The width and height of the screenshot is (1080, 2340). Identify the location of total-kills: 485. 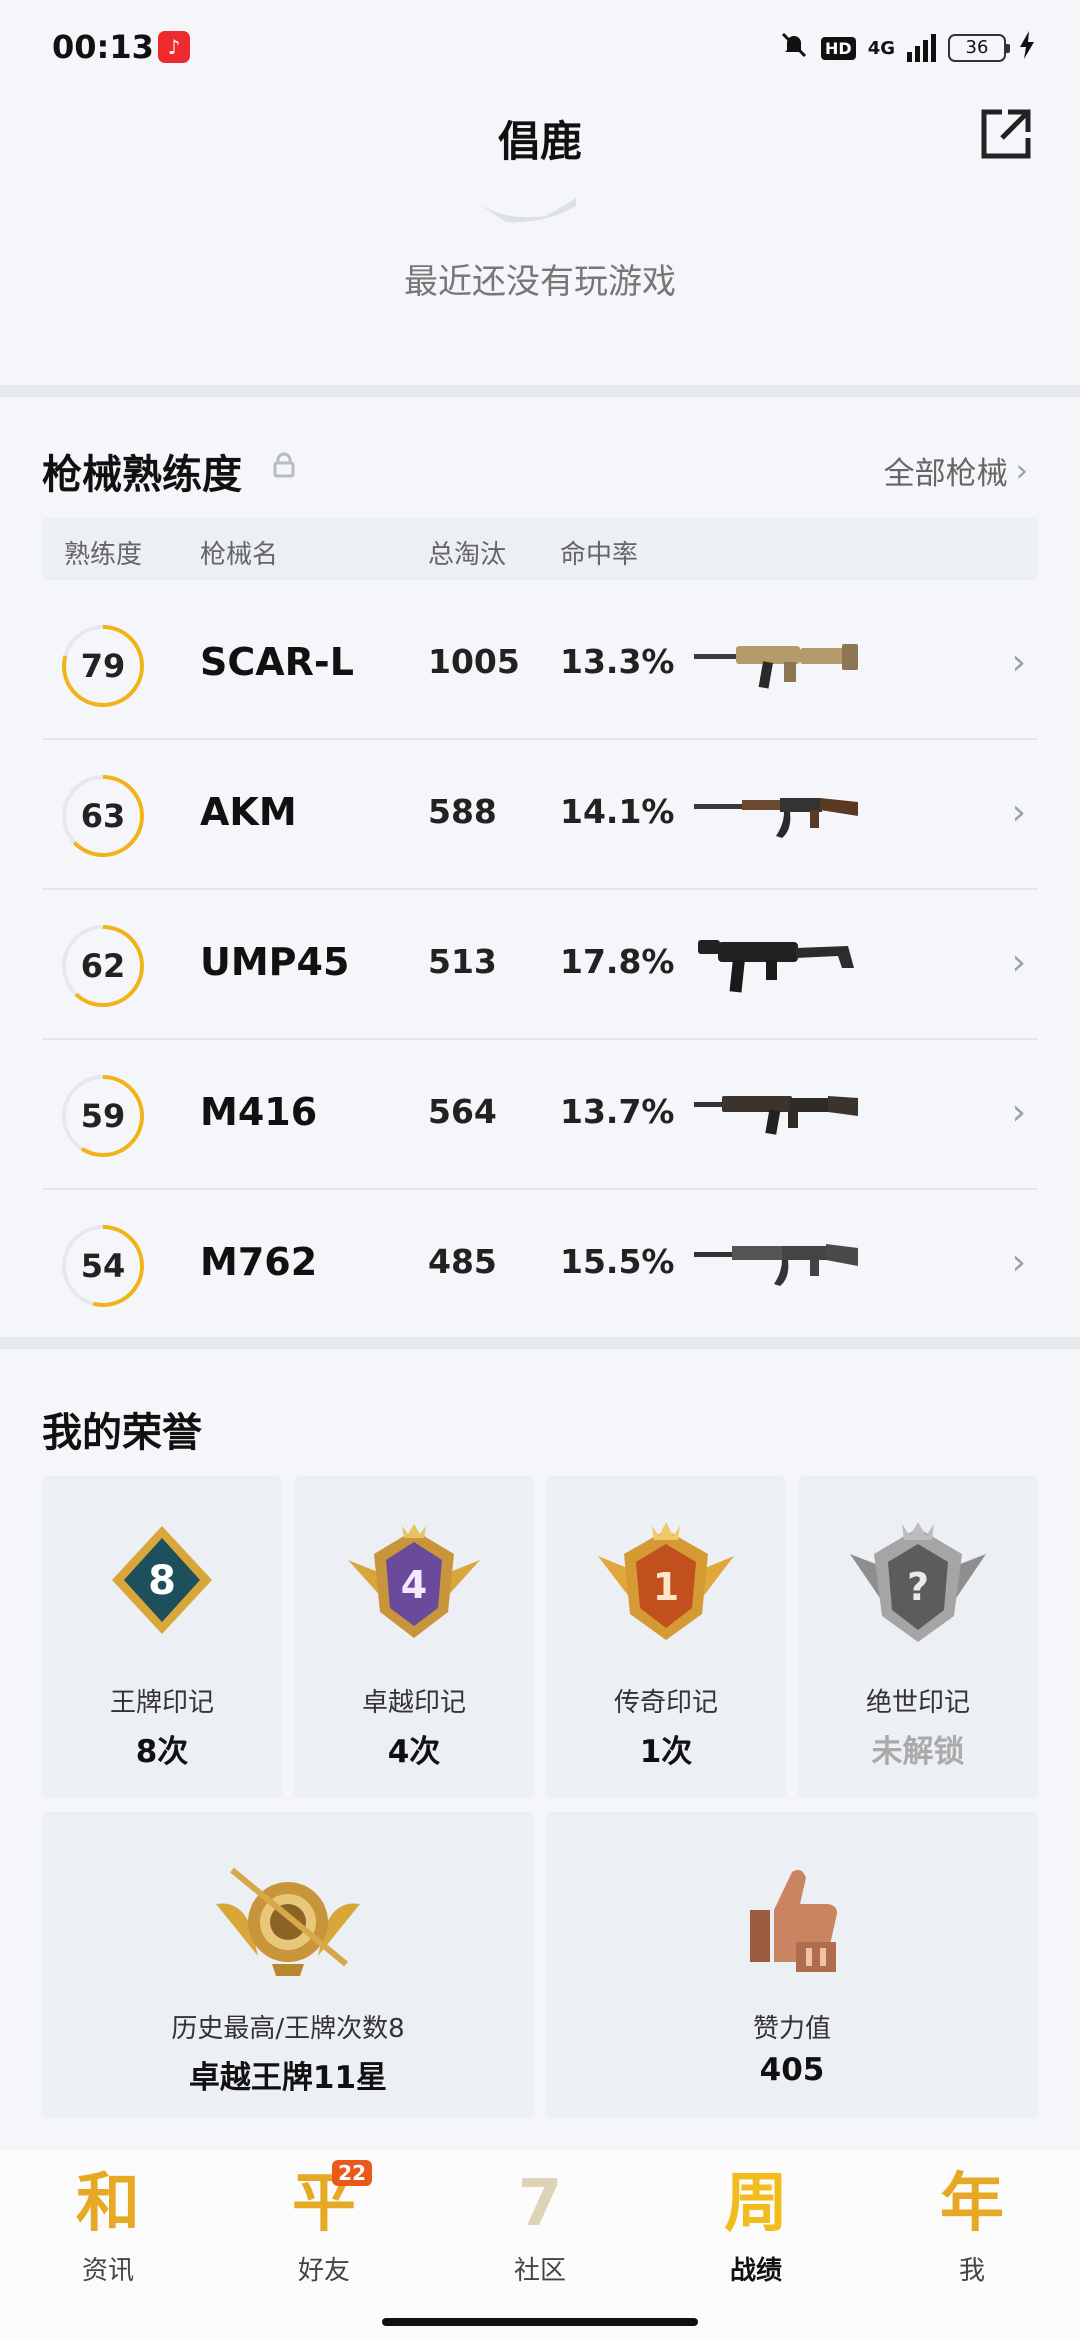
(462, 1261).